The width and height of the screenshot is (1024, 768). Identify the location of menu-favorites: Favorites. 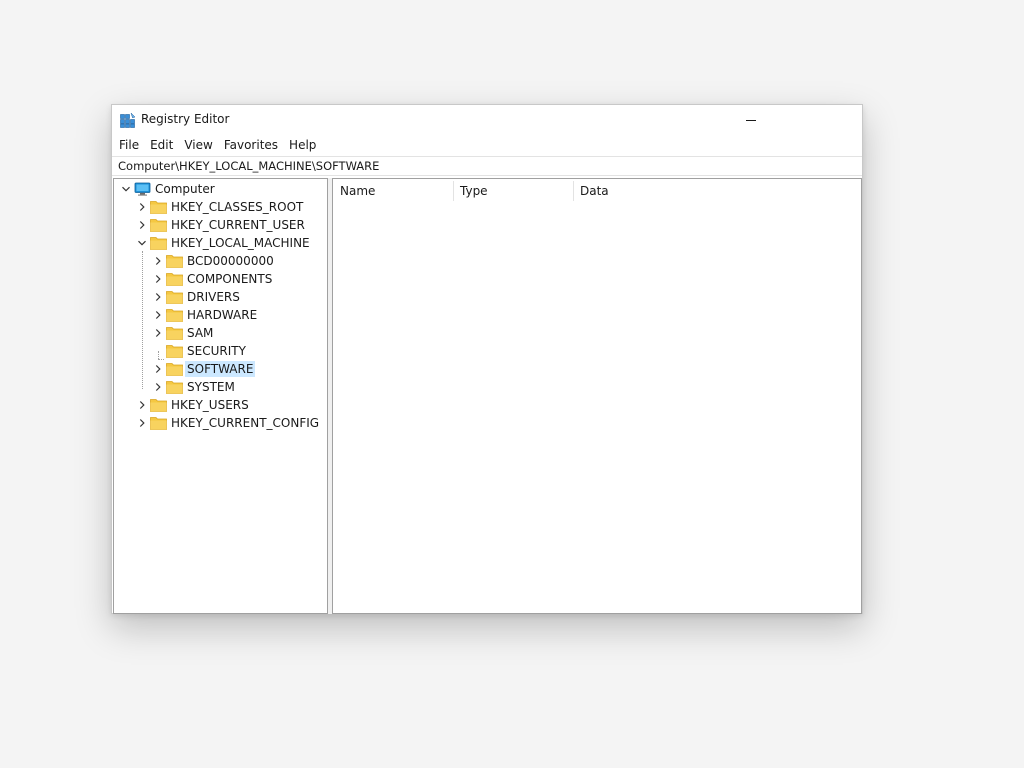
(251, 145).